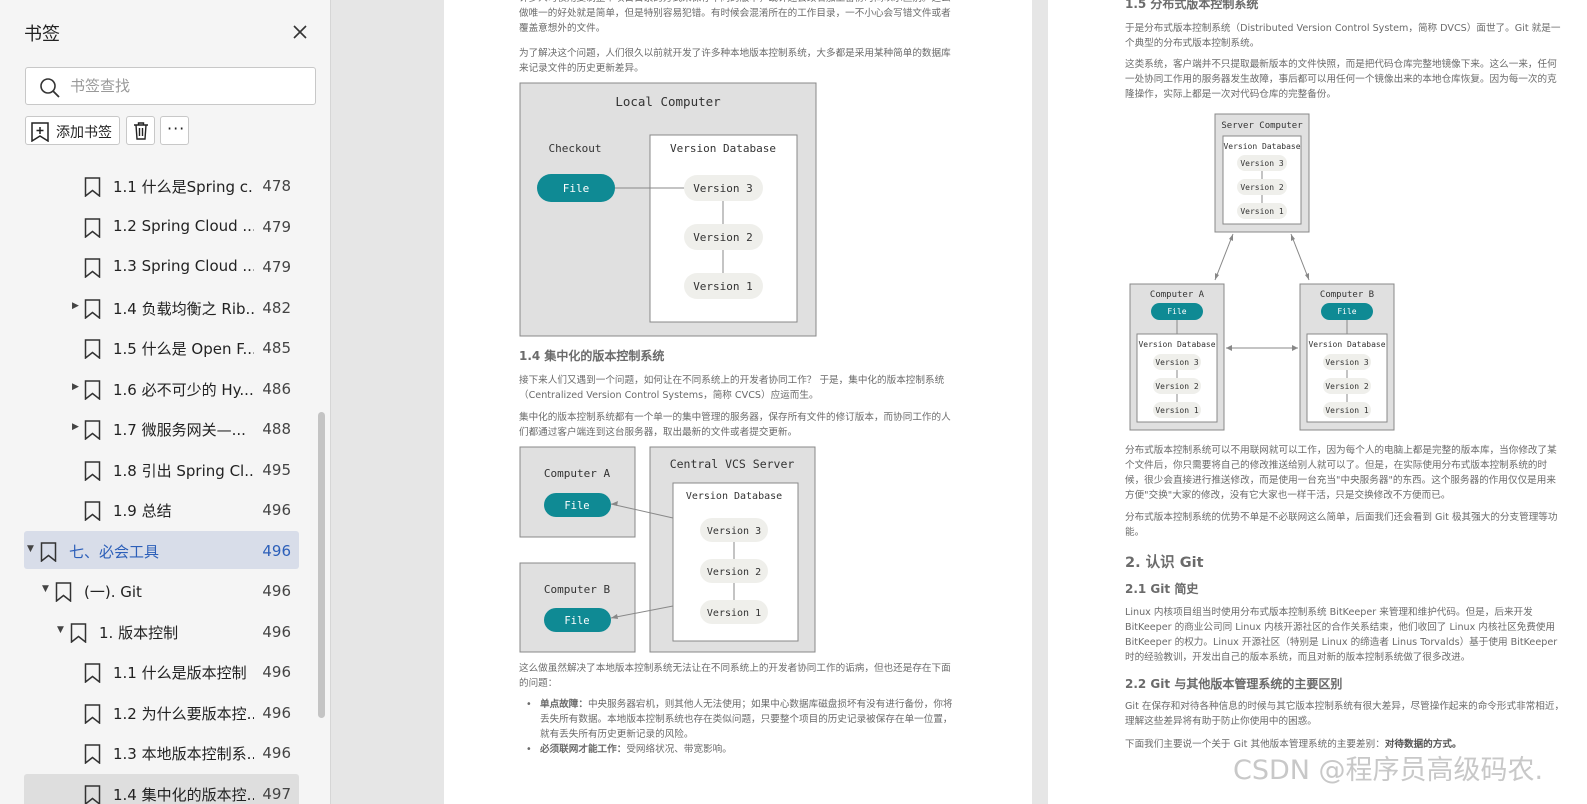 The image size is (1587, 804). I want to click on bookmark-search, so click(170, 86).